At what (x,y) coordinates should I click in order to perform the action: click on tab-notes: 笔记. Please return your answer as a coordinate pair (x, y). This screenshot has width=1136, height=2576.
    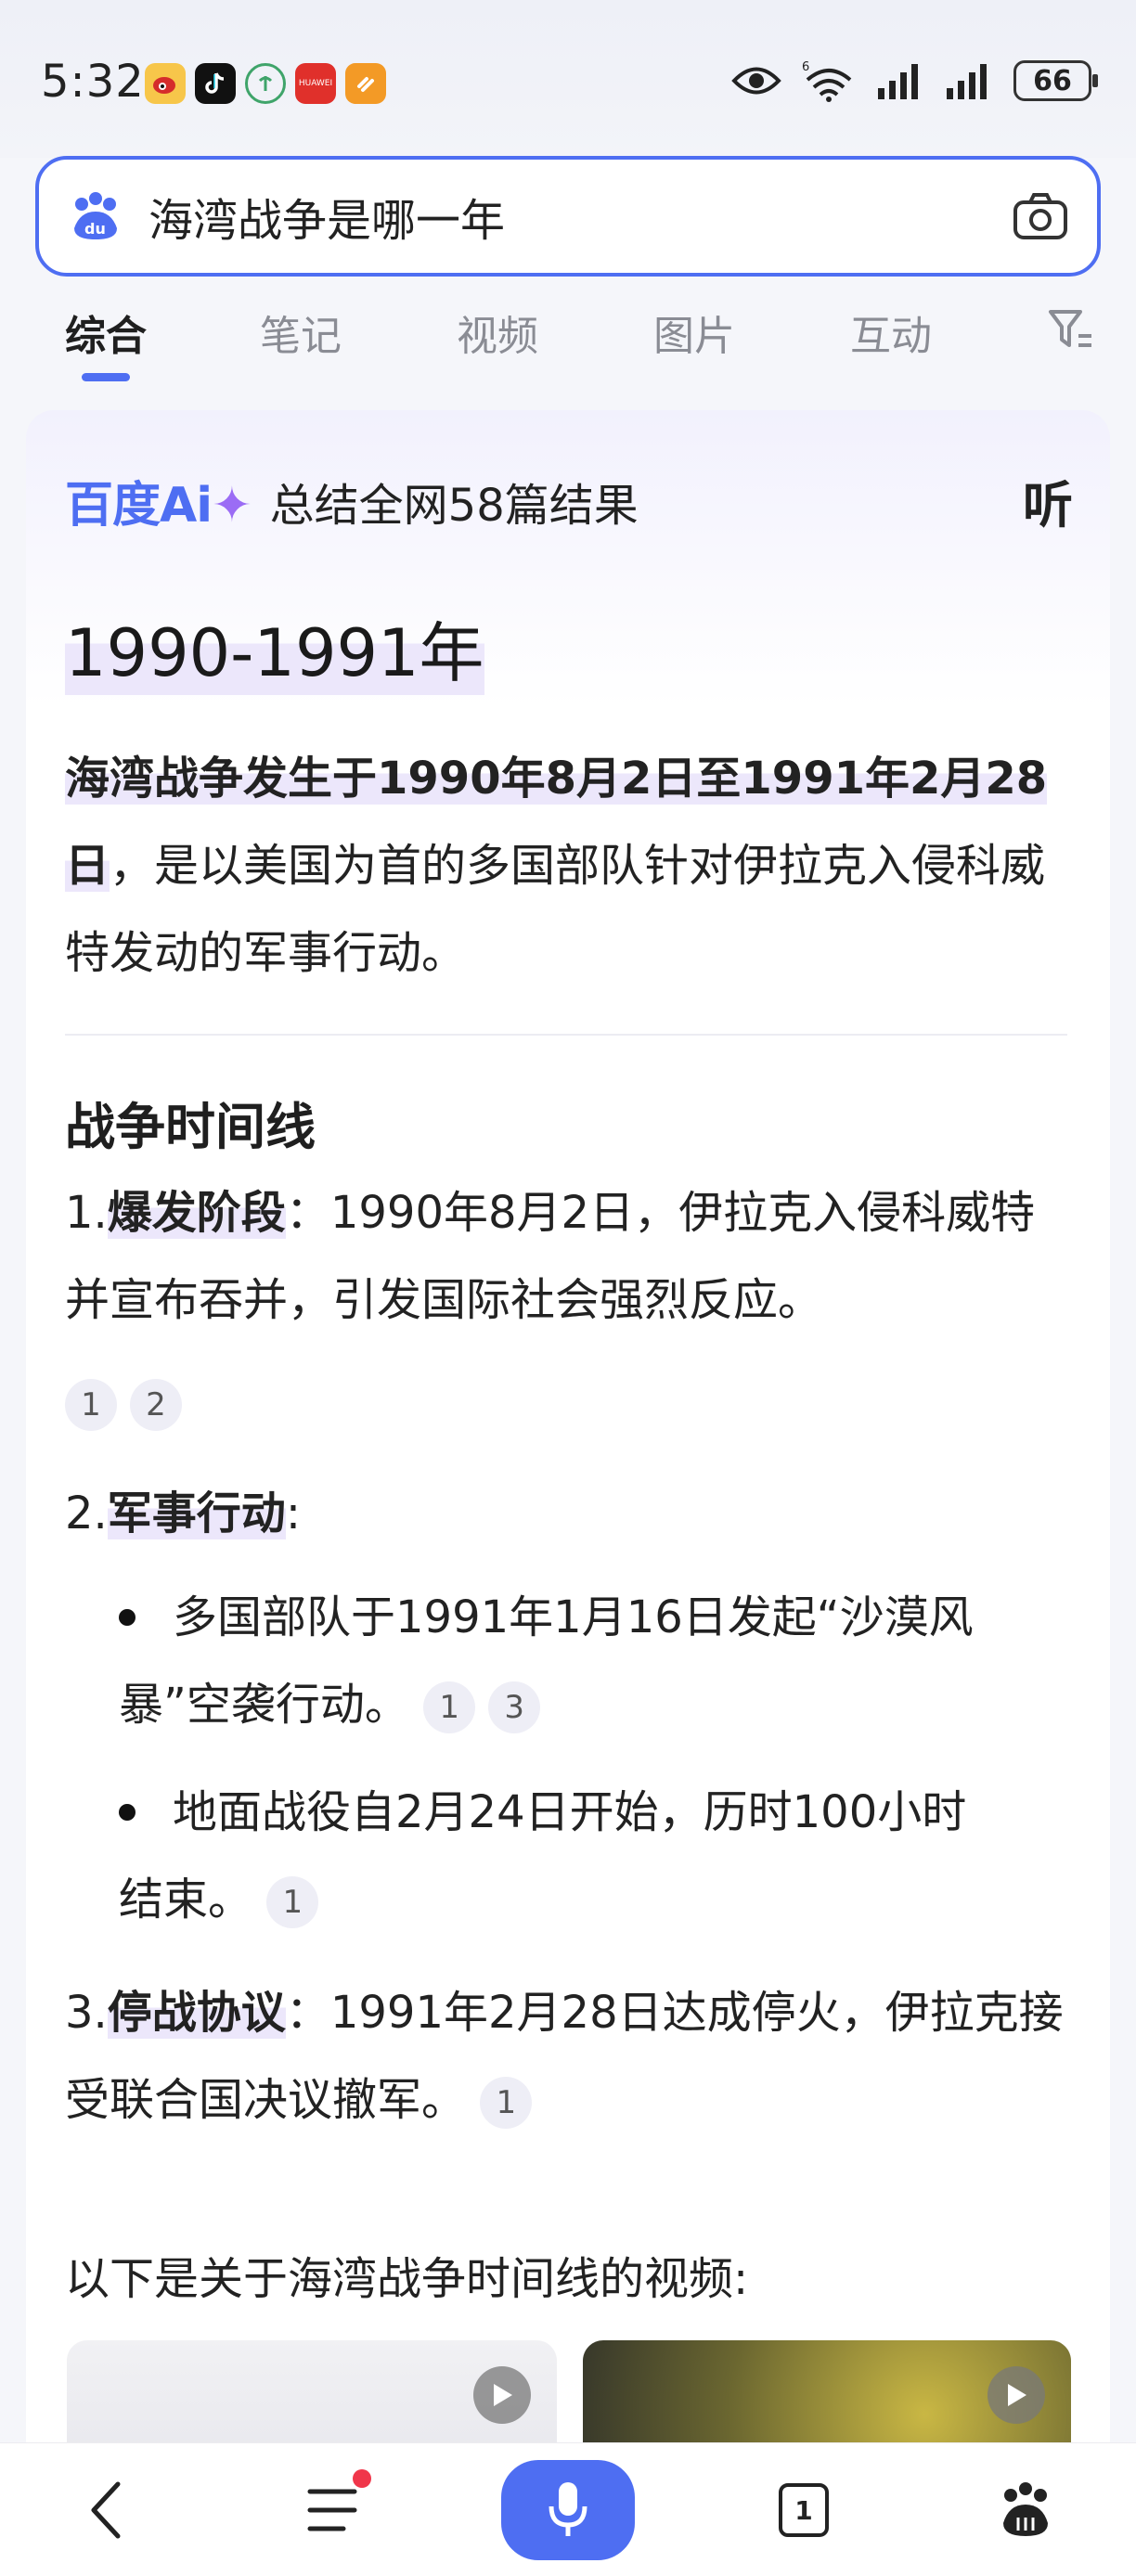
    Looking at the image, I should click on (301, 332).